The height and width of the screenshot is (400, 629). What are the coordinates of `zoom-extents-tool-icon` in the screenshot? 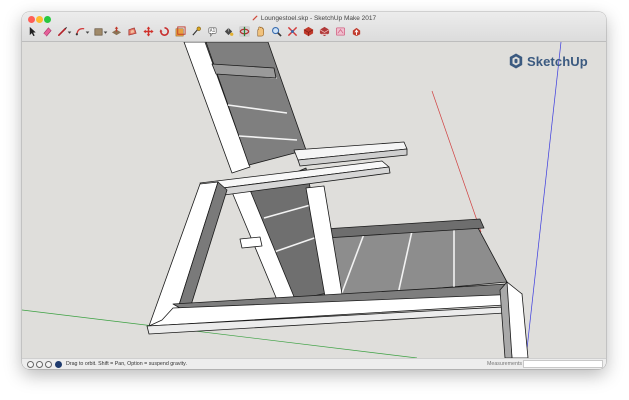 It's located at (292, 31).